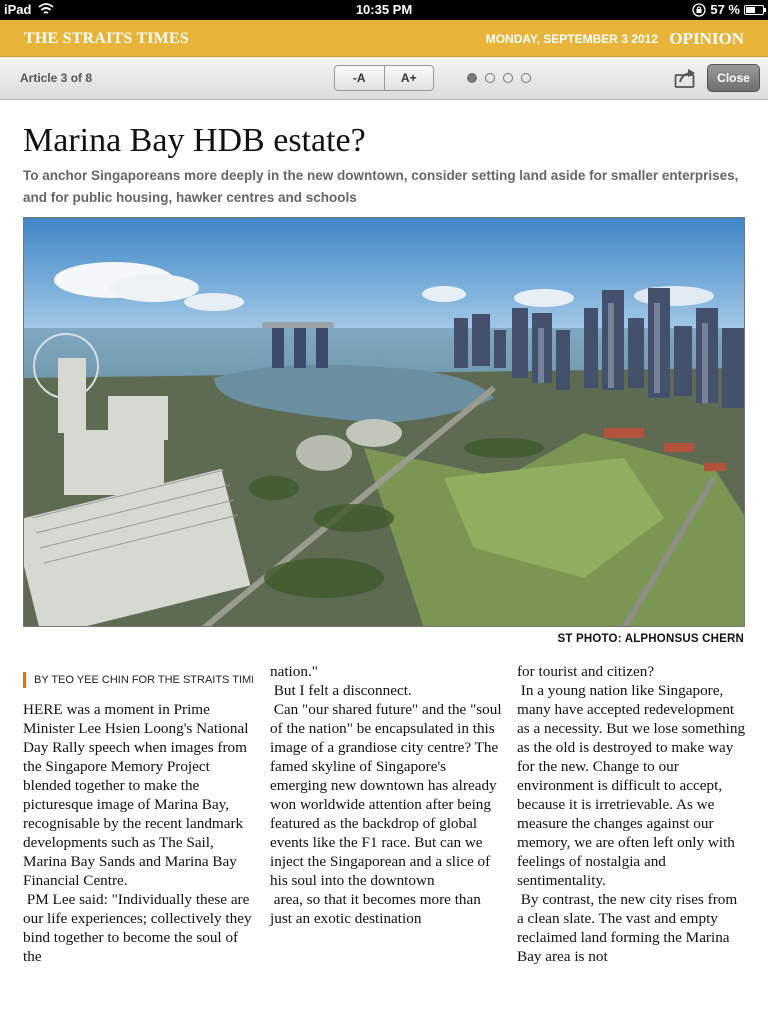 This screenshot has height=1024, width=768. What do you see at coordinates (56, 78) in the screenshot?
I see `article-counter: Article 3 of 8` at bounding box center [56, 78].